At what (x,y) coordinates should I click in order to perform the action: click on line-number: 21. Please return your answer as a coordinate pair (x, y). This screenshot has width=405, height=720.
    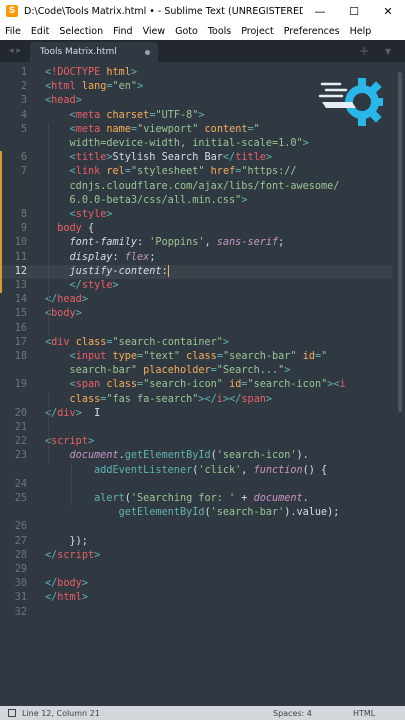
    Looking at the image, I should click on (20, 427).